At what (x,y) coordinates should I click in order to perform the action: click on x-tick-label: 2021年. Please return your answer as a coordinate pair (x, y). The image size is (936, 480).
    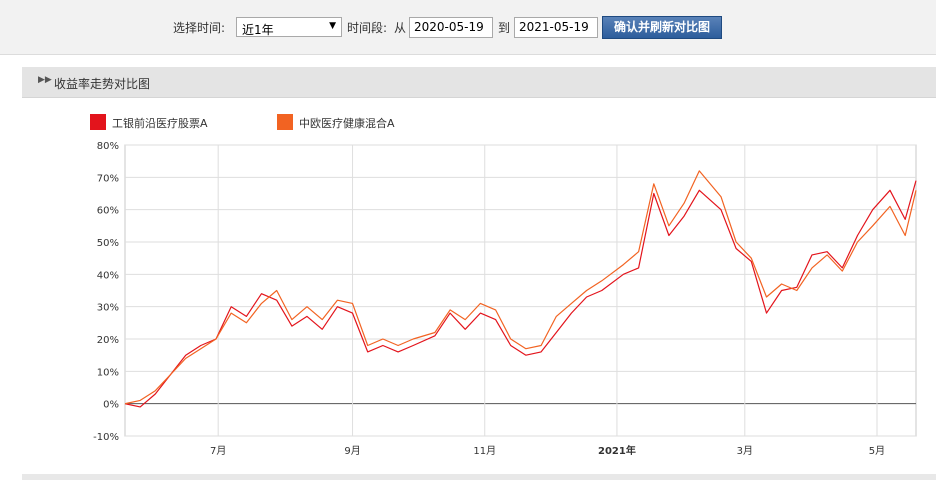
    Looking at the image, I should click on (617, 450).